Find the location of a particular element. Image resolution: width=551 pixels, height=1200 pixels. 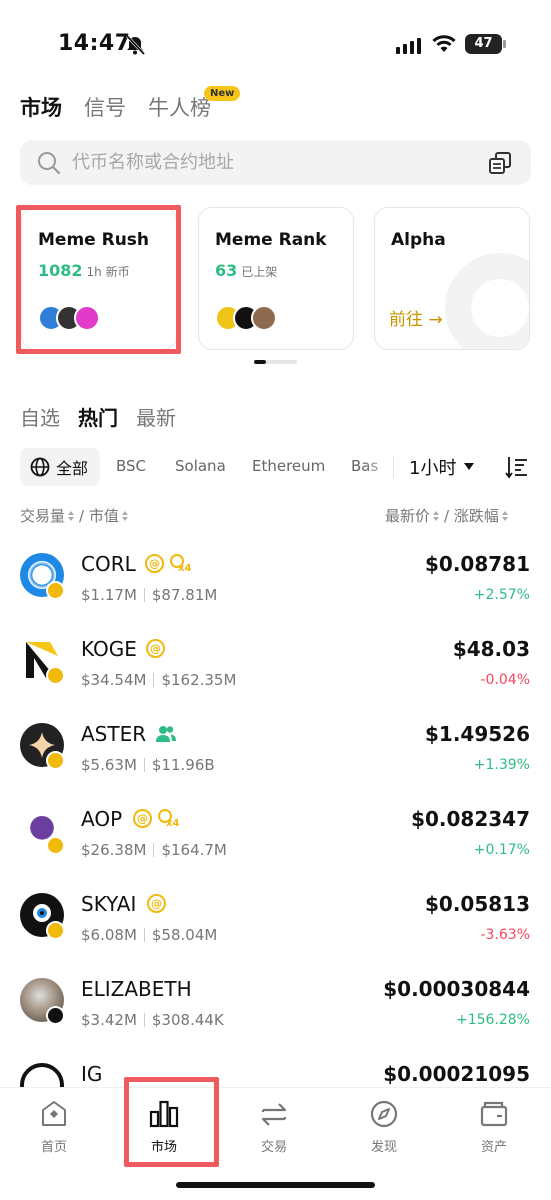

token-volume-mcap: $26.38M $164.7M is located at coordinates (154, 850).